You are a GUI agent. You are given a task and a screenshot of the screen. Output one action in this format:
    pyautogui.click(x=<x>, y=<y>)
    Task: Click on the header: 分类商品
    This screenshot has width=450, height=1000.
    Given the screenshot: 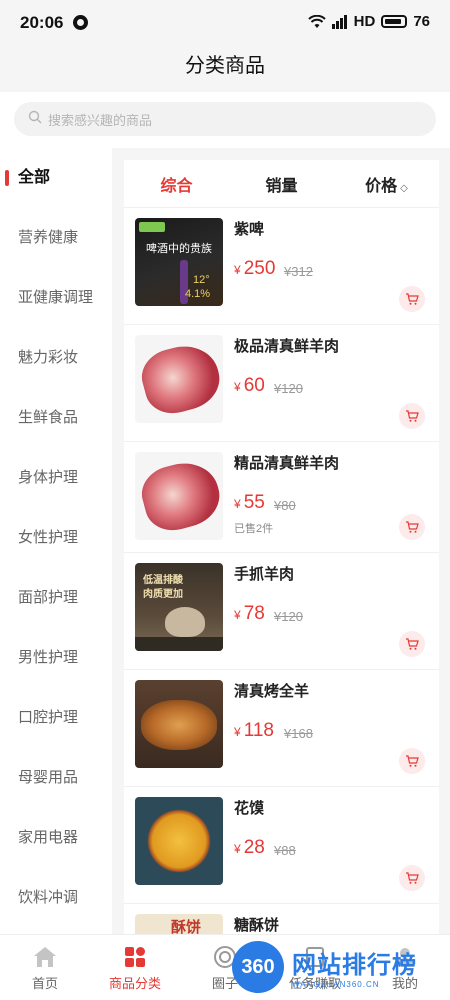 What is the action you would take?
    pyautogui.click(x=225, y=68)
    